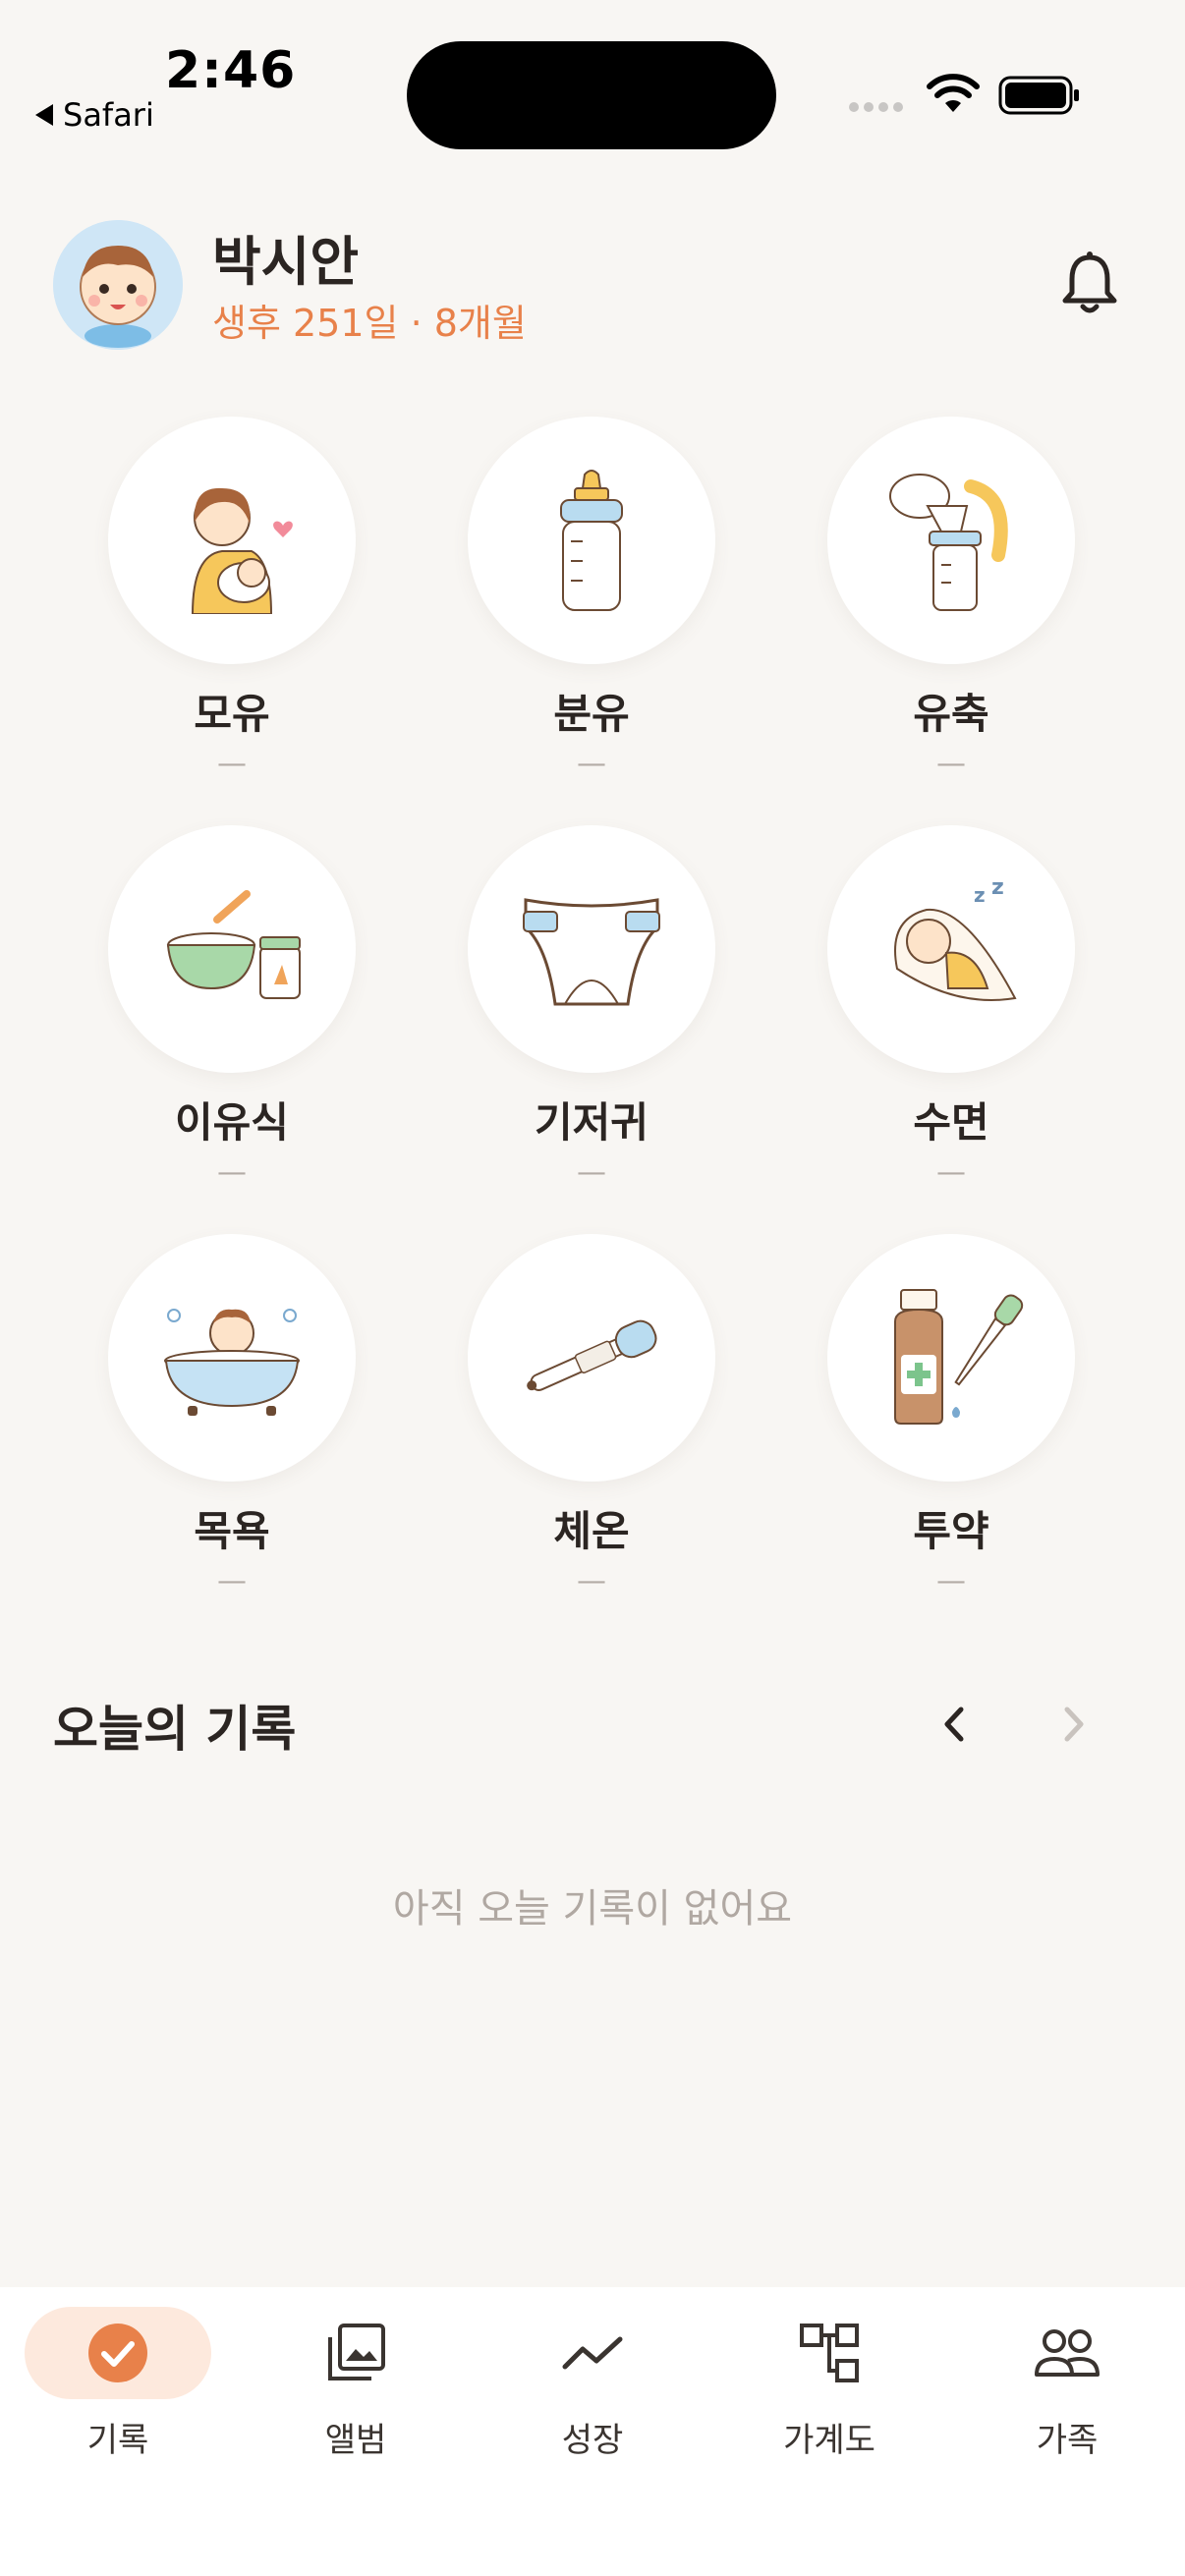 Image resolution: width=1185 pixels, height=2576 pixels. What do you see at coordinates (1068, 2353) in the screenshot?
I see `people-icon` at bounding box center [1068, 2353].